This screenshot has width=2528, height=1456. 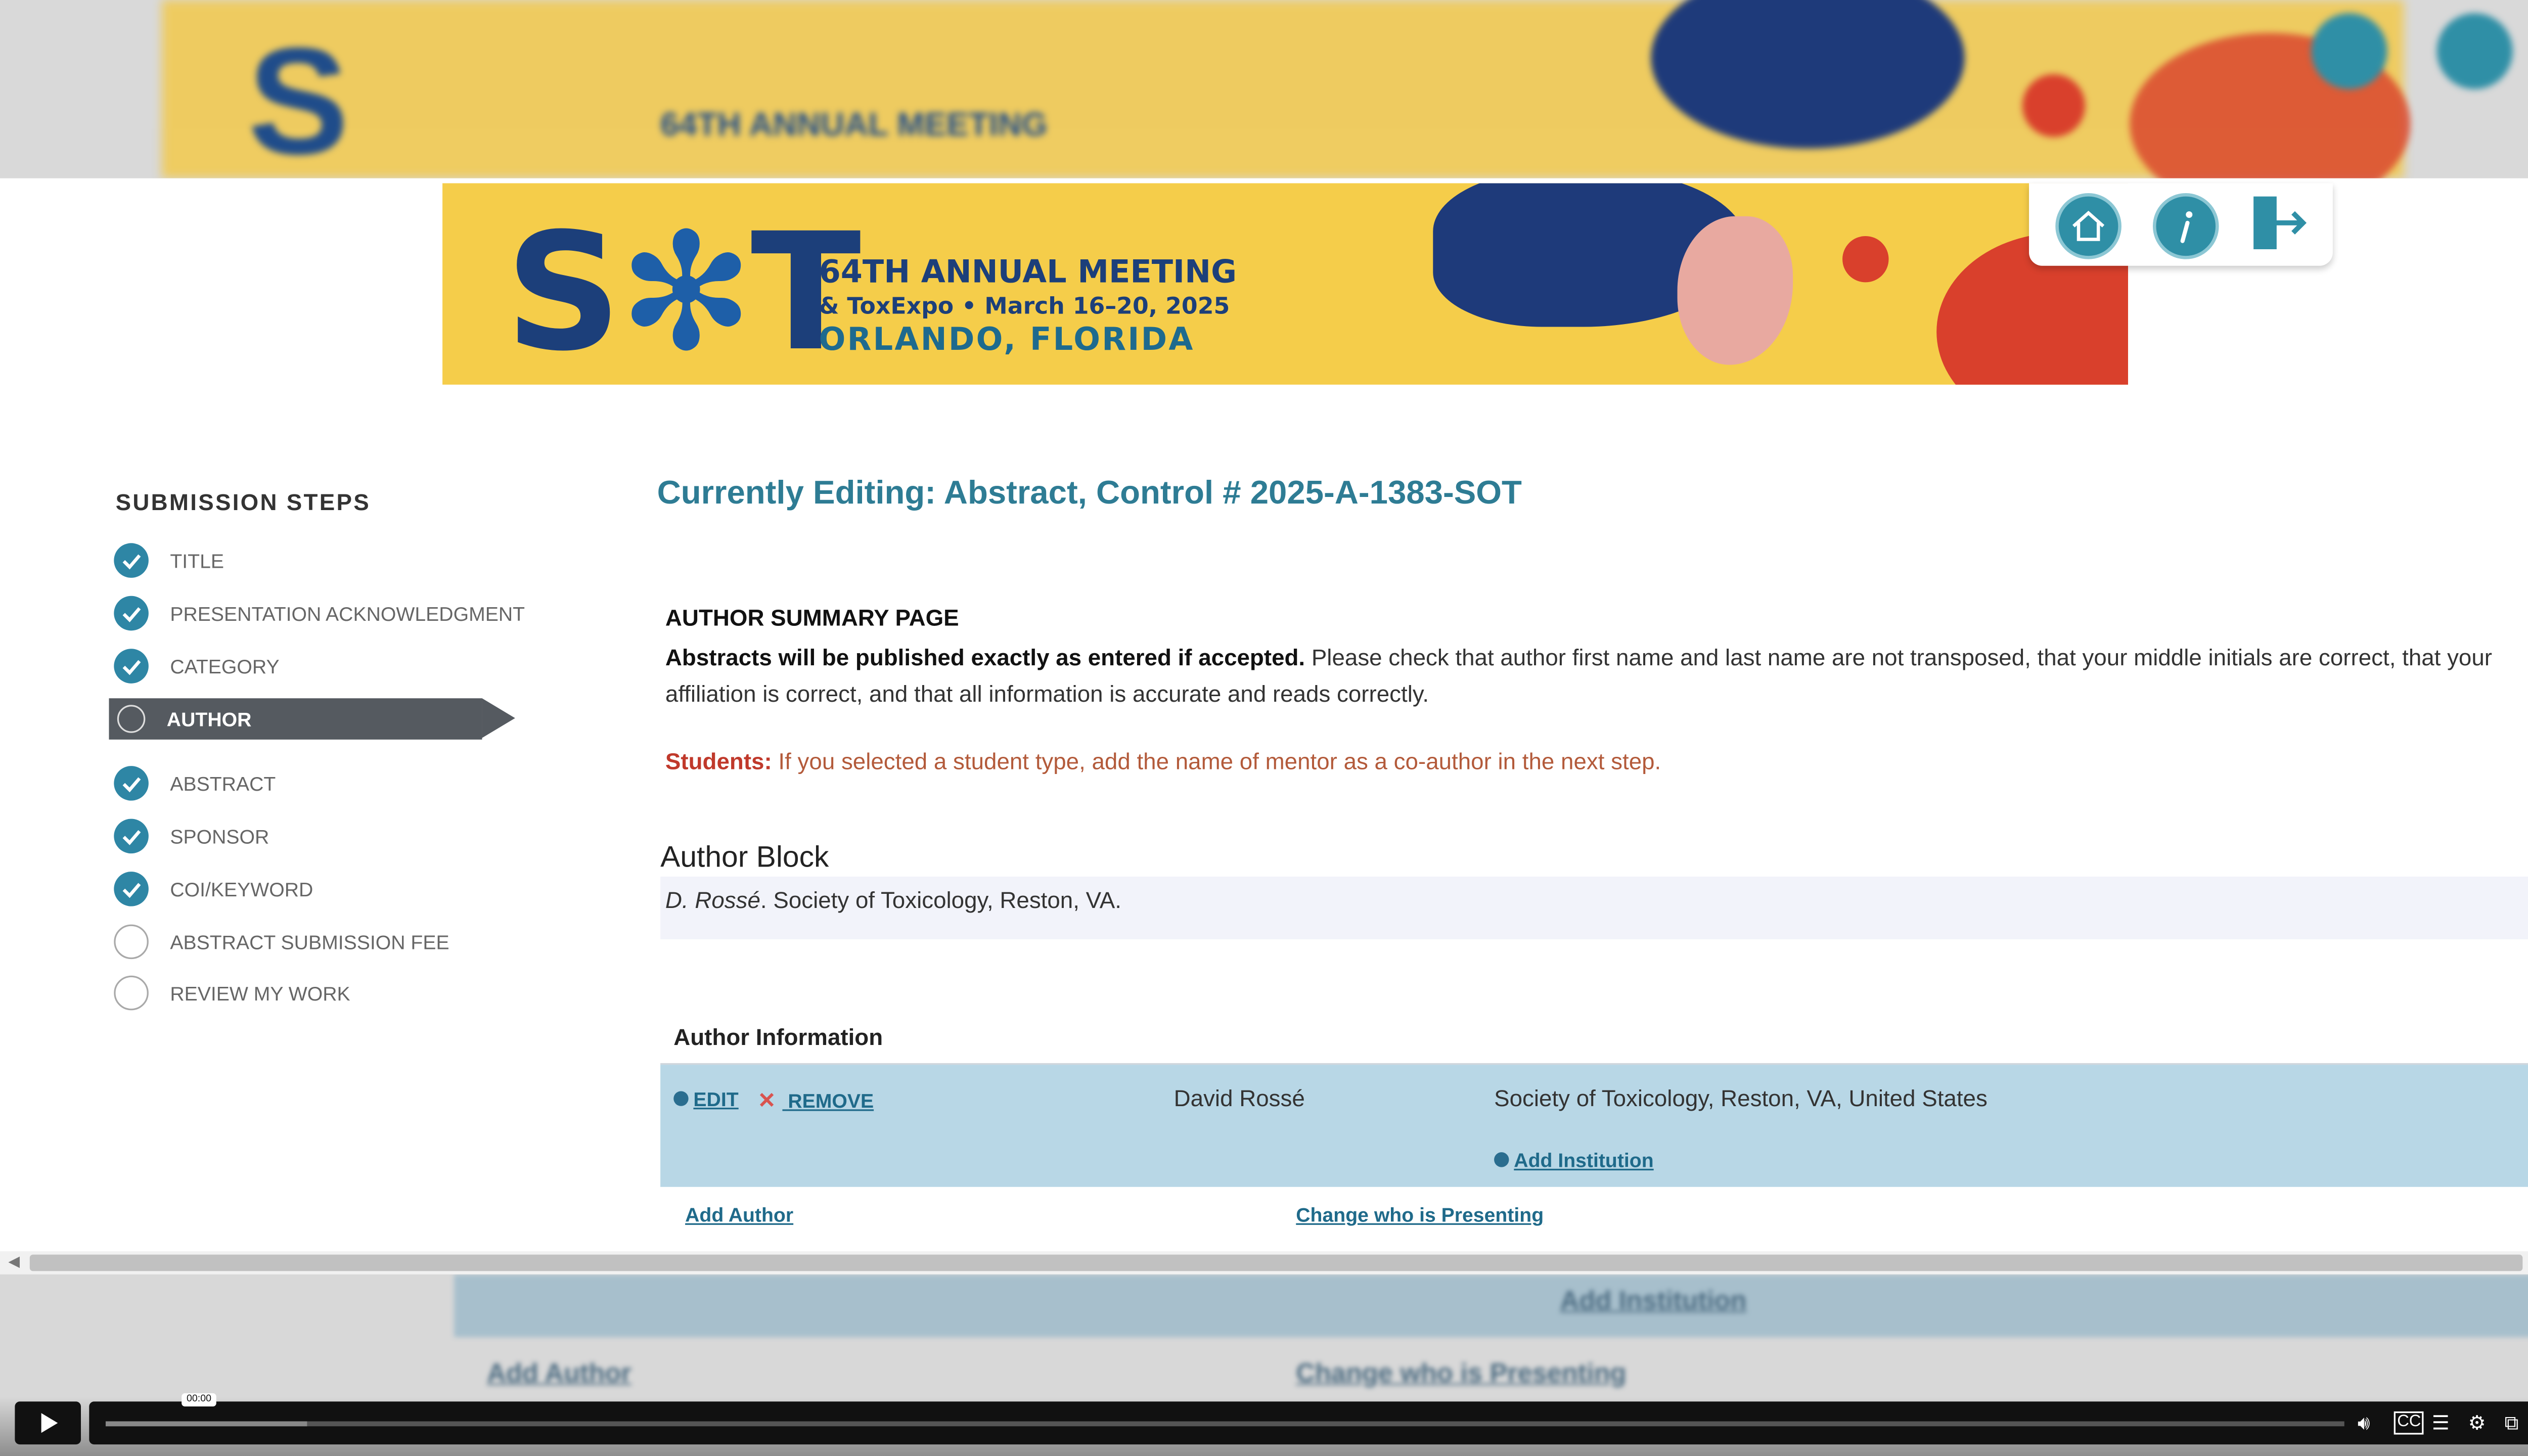 I want to click on buffered-bar, so click(x=206, y=1424).